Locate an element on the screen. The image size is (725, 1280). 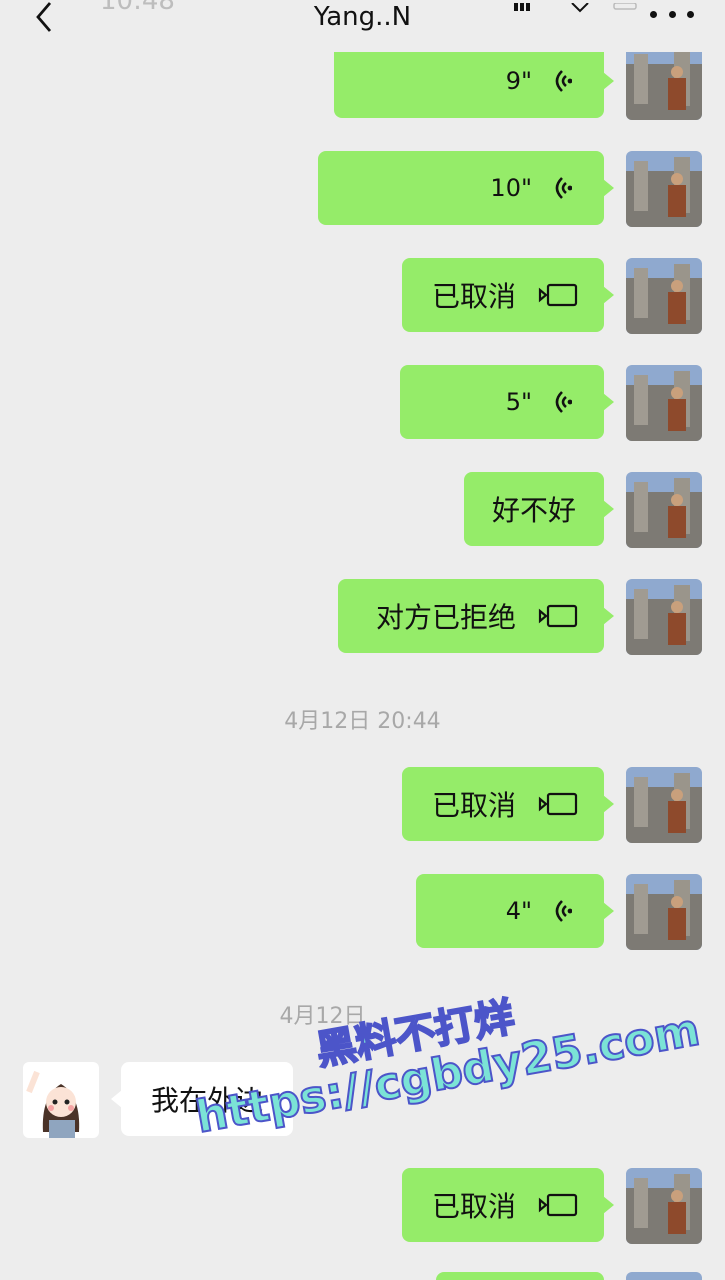
voice-duration: 10" is located at coordinates (511, 188).